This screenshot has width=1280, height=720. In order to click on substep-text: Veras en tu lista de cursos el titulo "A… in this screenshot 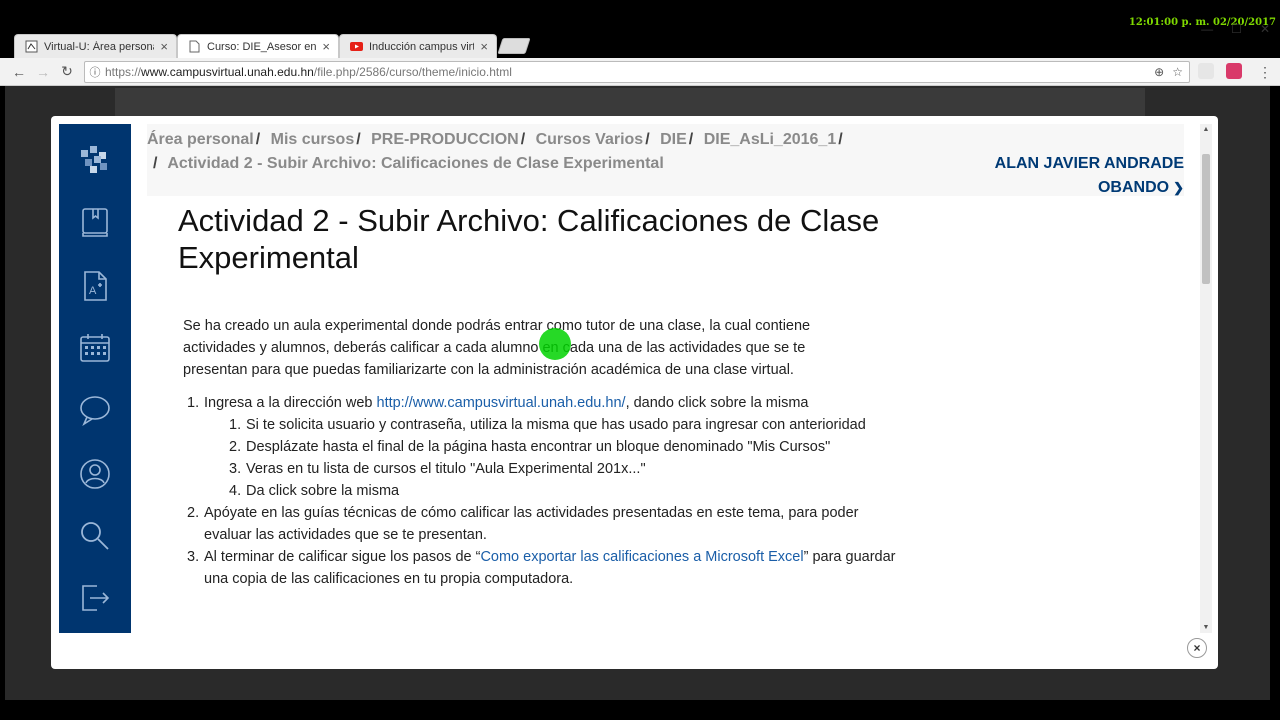, I will do `click(446, 469)`.